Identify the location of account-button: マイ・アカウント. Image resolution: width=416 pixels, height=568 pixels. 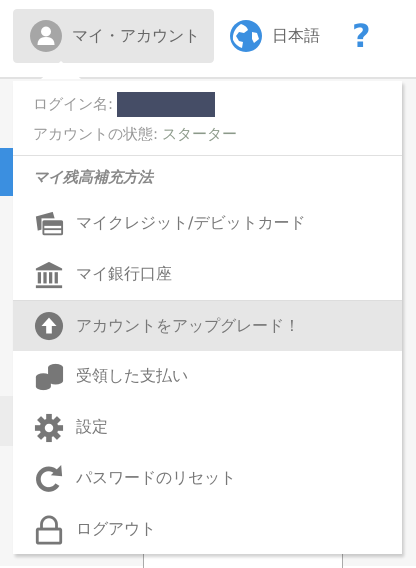
(113, 36).